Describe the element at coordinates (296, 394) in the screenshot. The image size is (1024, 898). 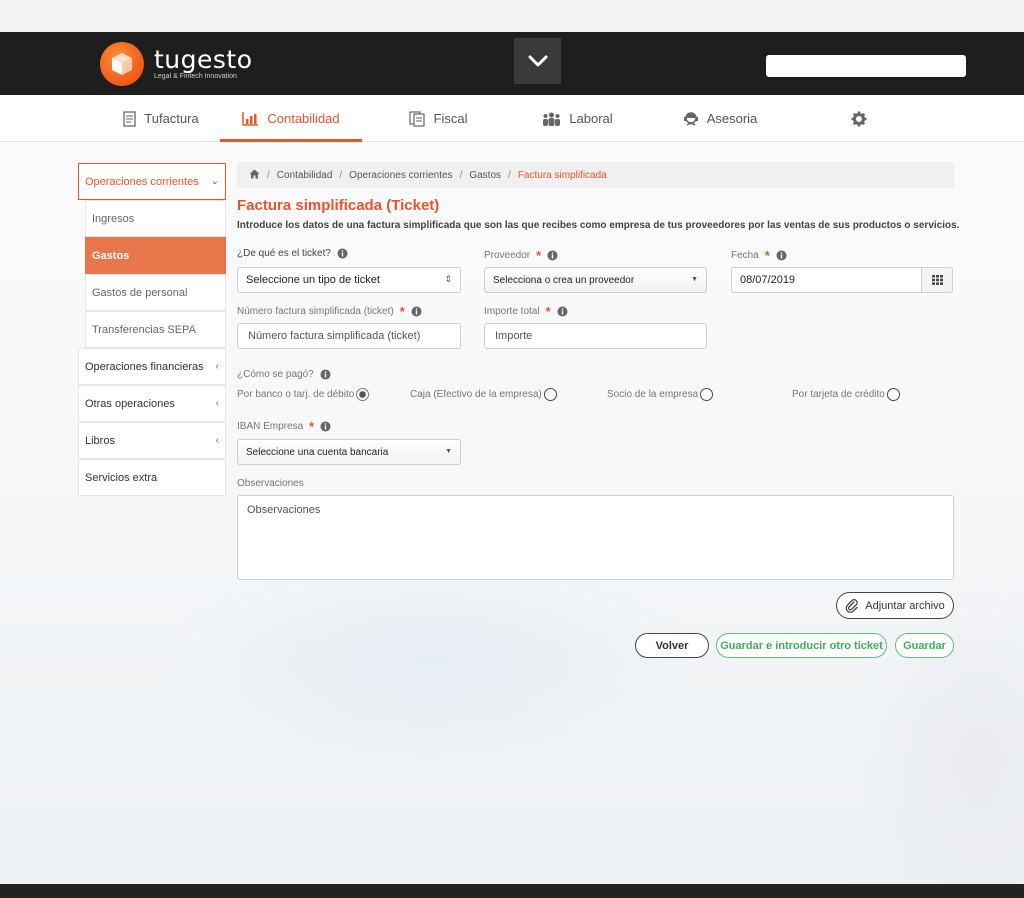
I see `radio-label: Por banco o tarj. de débito` at that location.